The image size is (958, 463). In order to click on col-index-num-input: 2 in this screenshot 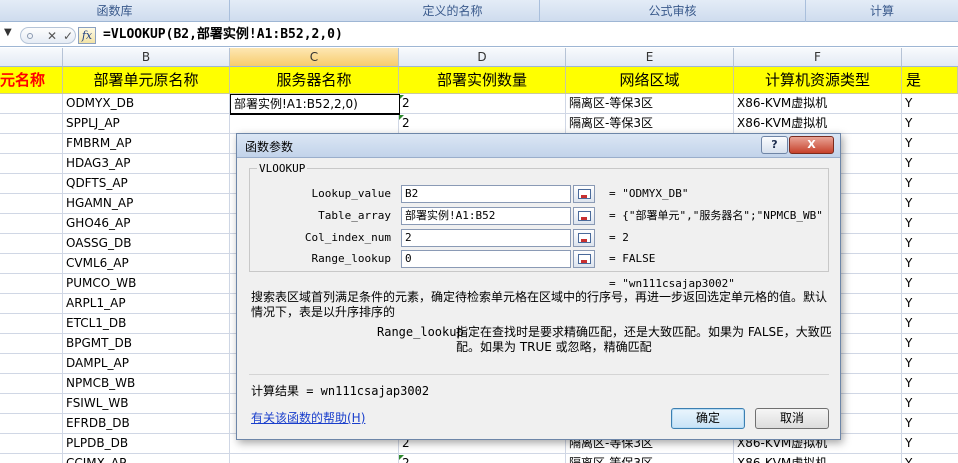, I will do `click(486, 238)`.